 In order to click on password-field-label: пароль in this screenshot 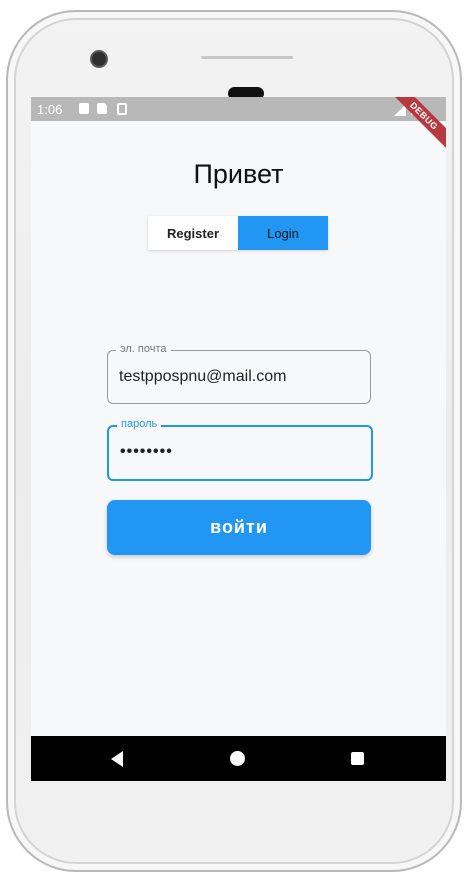, I will do `click(139, 424)`.